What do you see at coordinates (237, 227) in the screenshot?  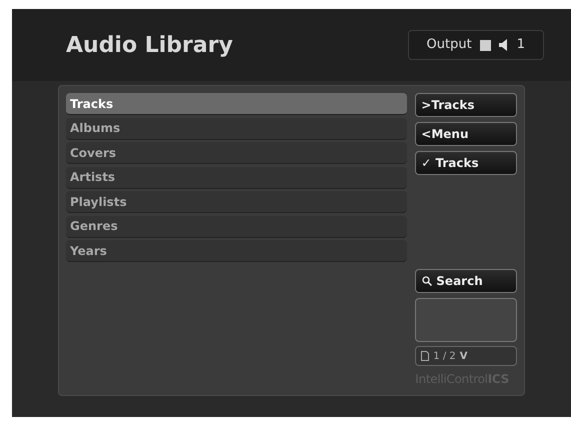 I see `menu-item: Genres` at bounding box center [237, 227].